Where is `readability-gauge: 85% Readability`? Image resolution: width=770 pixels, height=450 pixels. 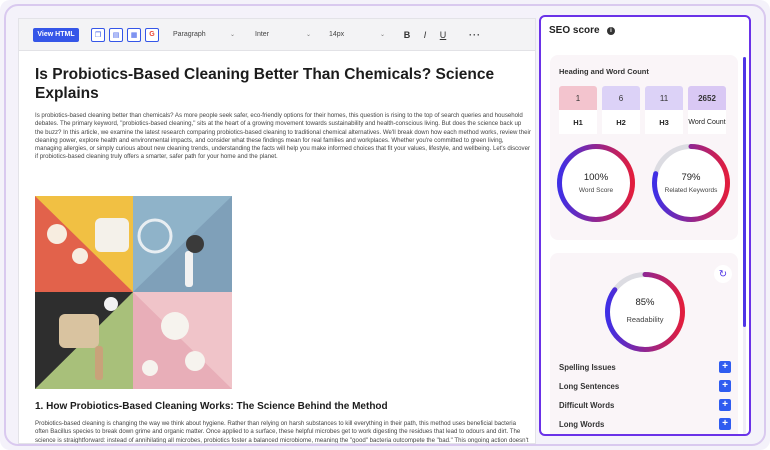 readability-gauge: 85% Readability is located at coordinates (645, 312).